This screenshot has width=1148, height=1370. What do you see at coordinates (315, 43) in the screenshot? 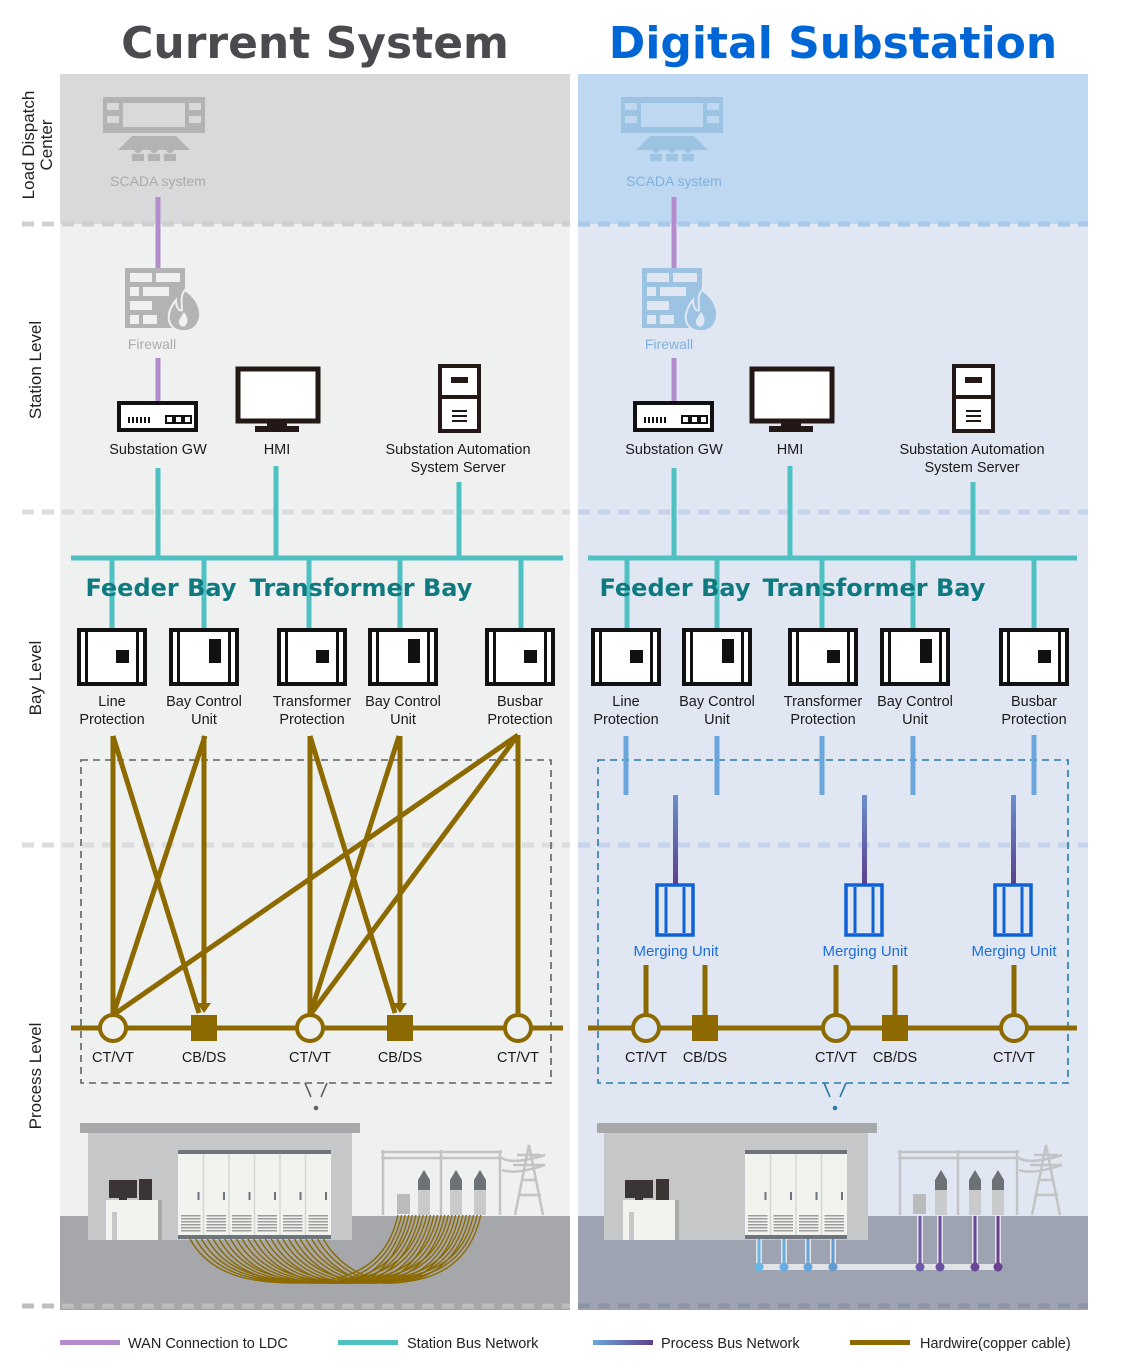
I see `title-current-system: Current System` at bounding box center [315, 43].